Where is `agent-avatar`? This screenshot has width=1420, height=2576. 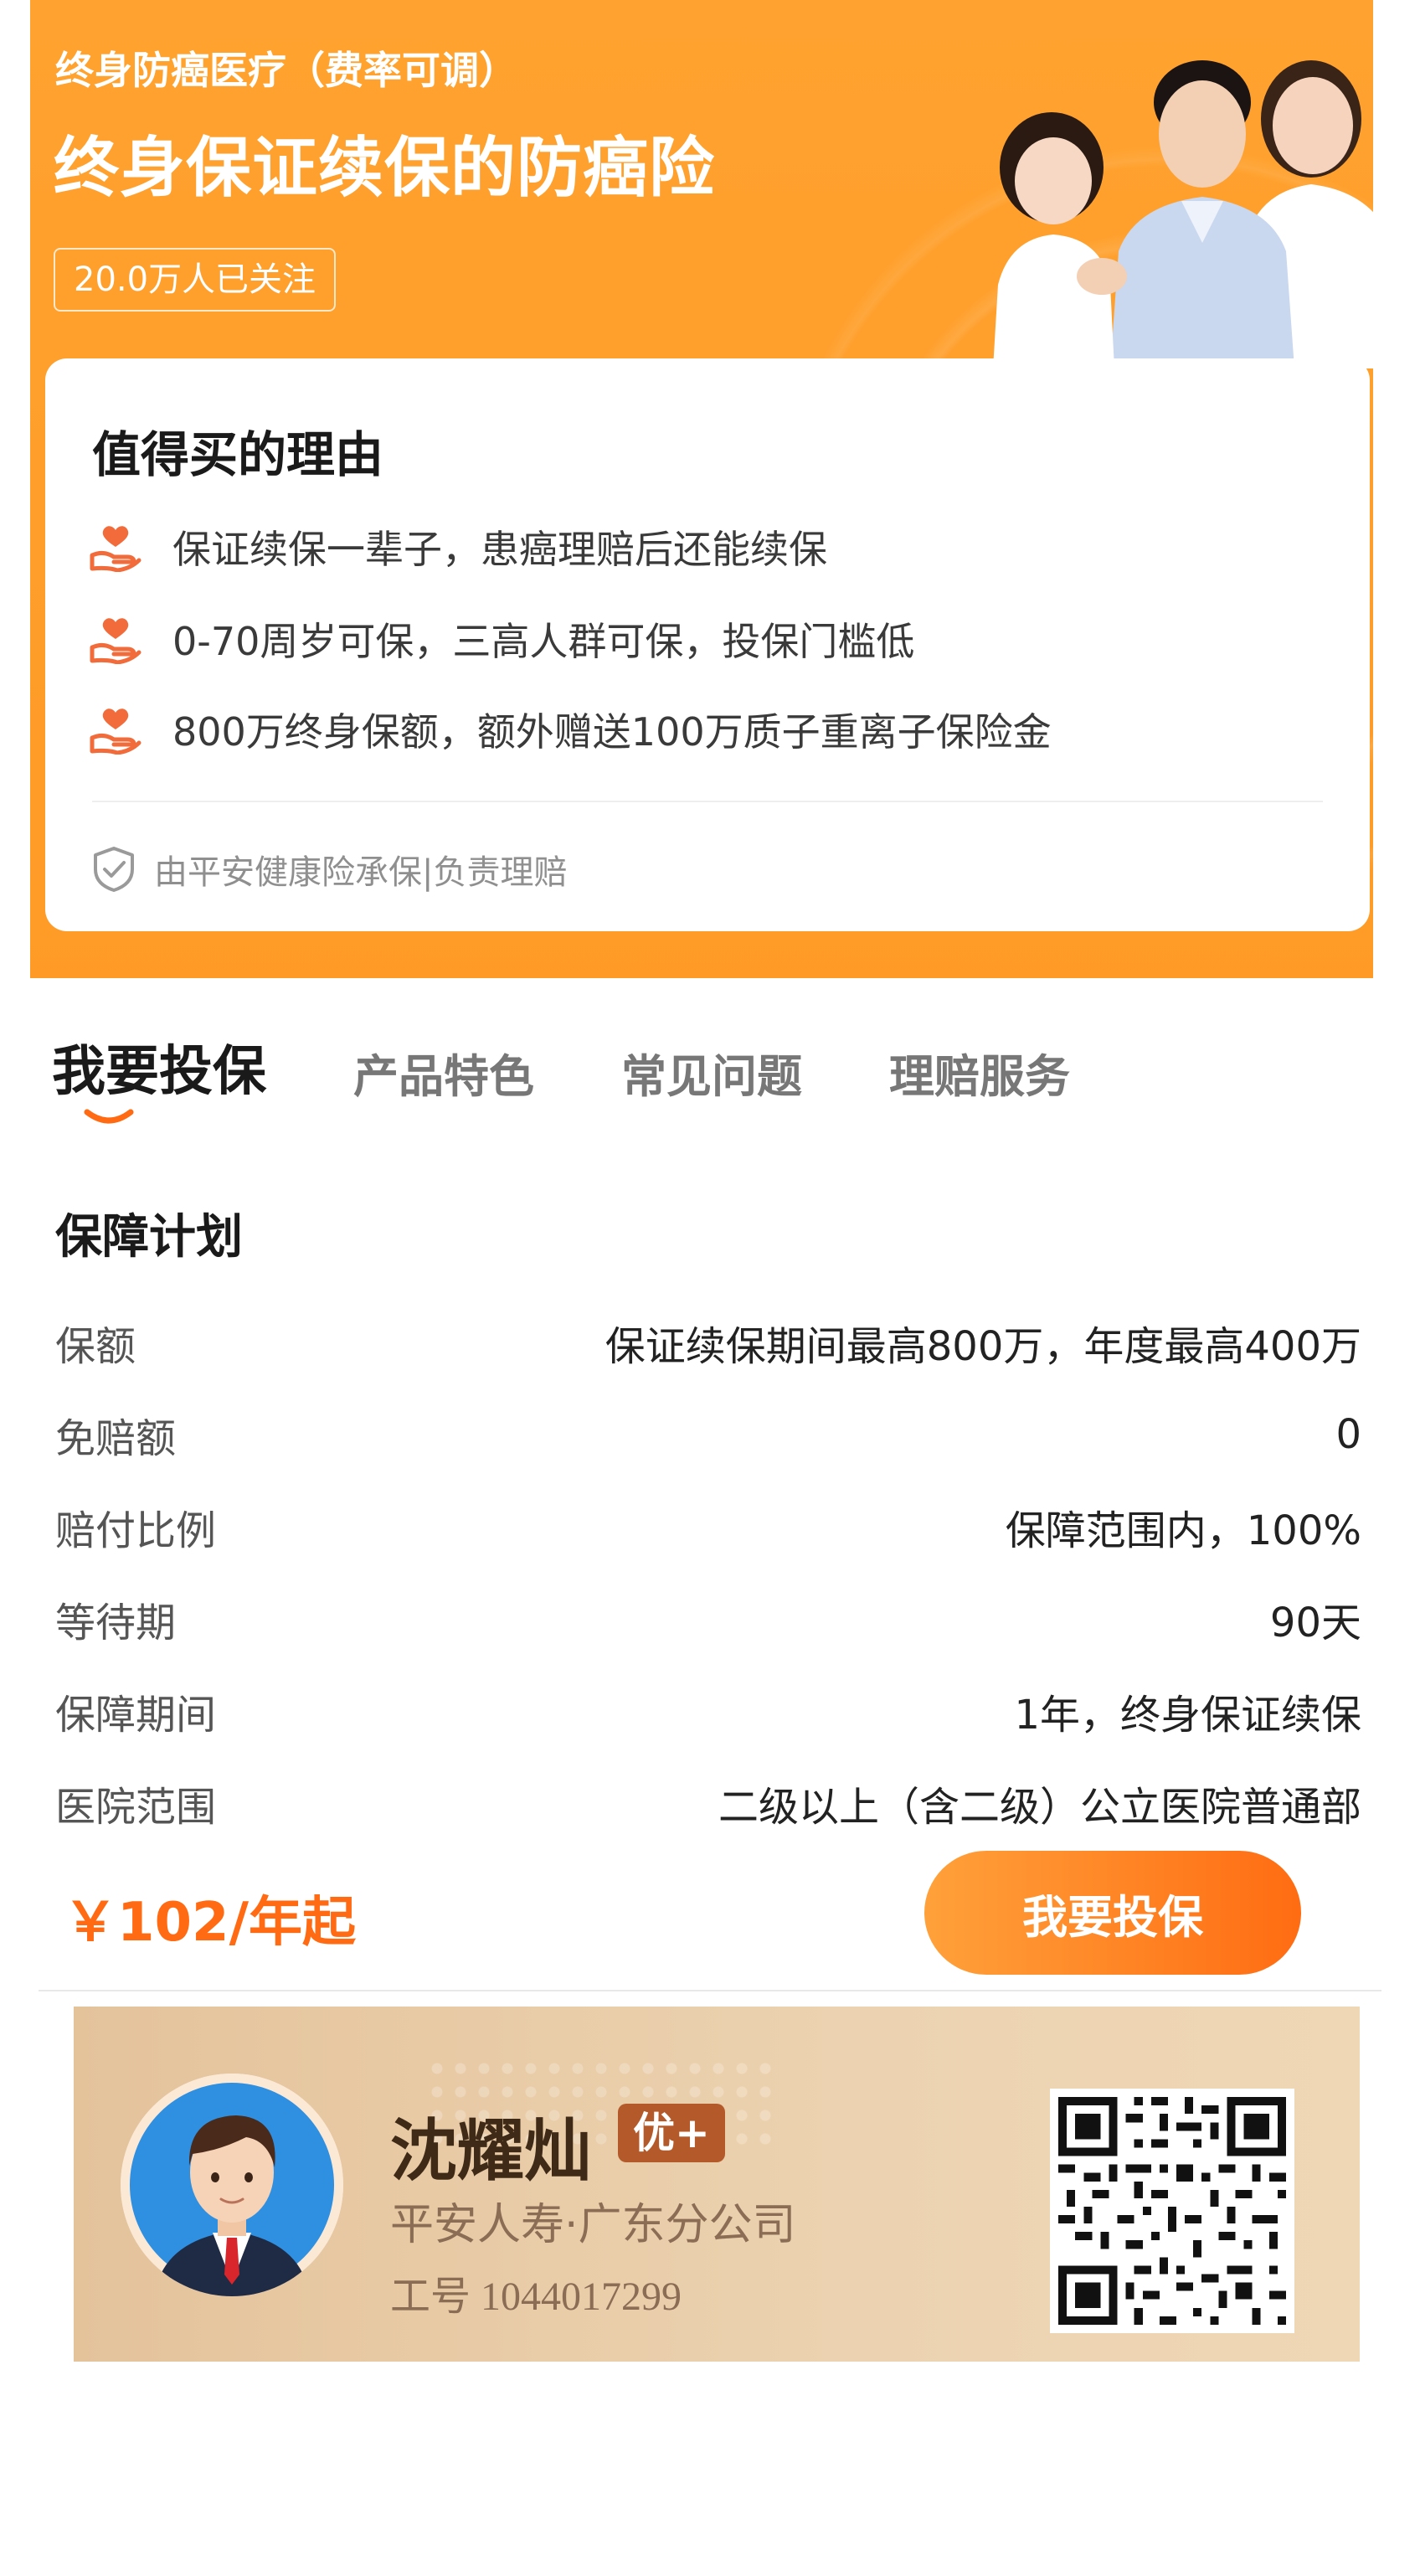 agent-avatar is located at coordinates (232, 2185).